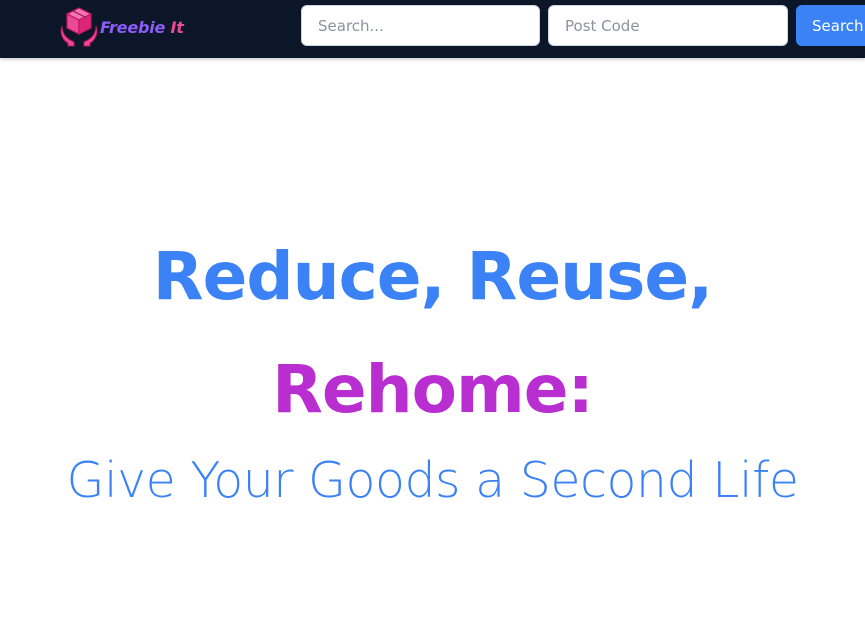 Image resolution: width=865 pixels, height=620 pixels. What do you see at coordinates (133, 27) in the screenshot?
I see `brand-name-part1: Freebie` at bounding box center [133, 27].